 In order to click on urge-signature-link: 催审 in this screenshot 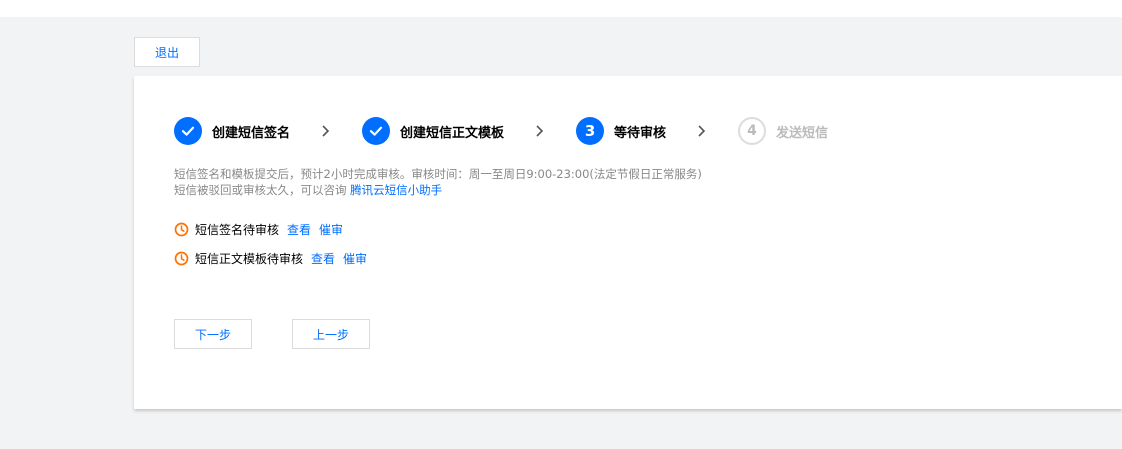, I will do `click(331, 229)`.